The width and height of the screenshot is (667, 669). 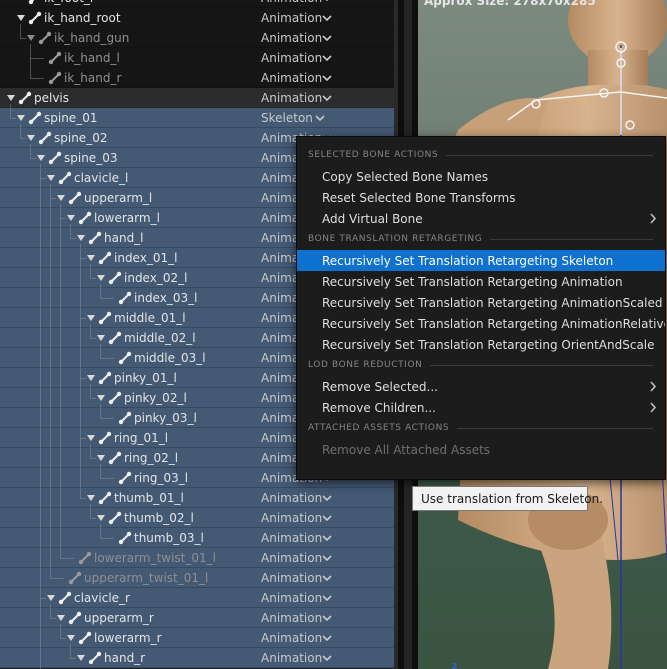 I want to click on menu-section-header: BONE TRANSLATION RETARGETING, so click(x=395, y=239).